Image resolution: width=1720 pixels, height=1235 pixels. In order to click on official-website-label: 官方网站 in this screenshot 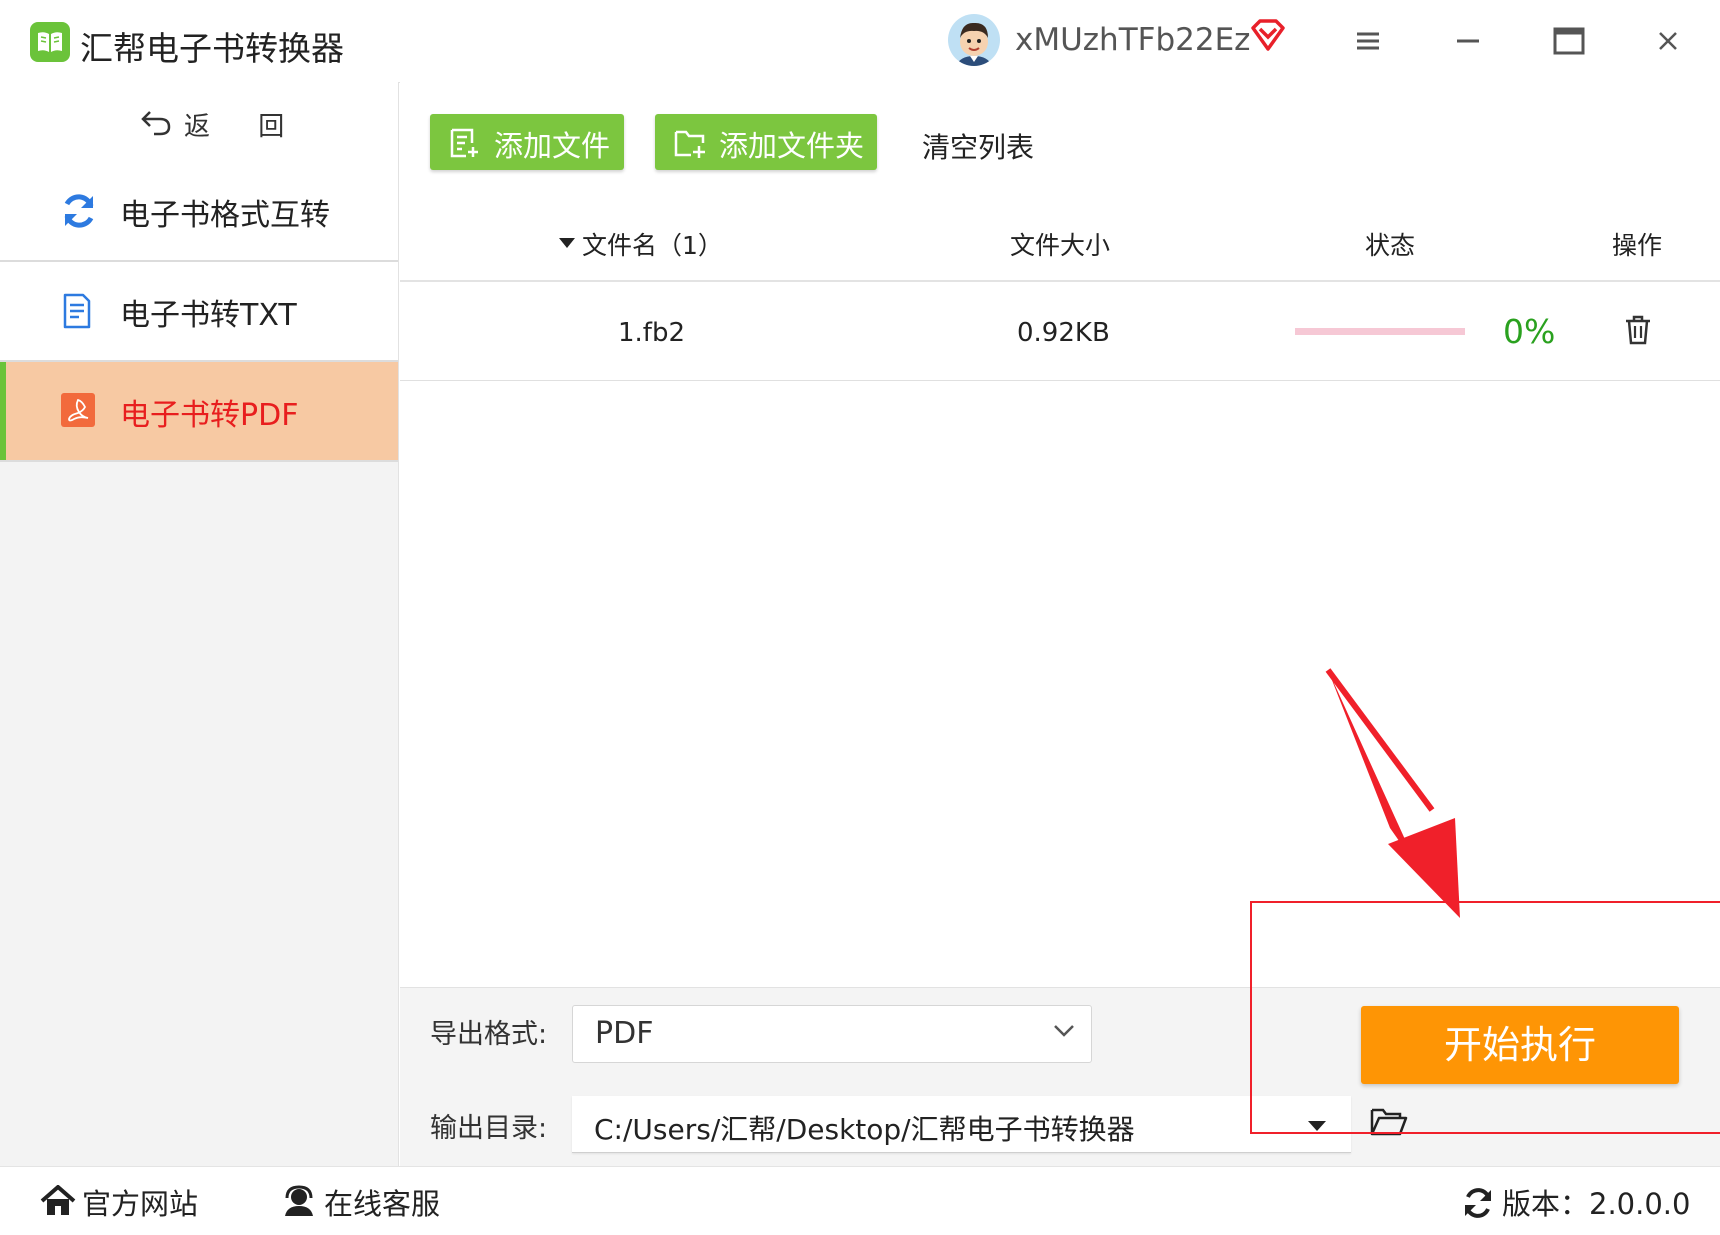, I will do `click(140, 1204)`.